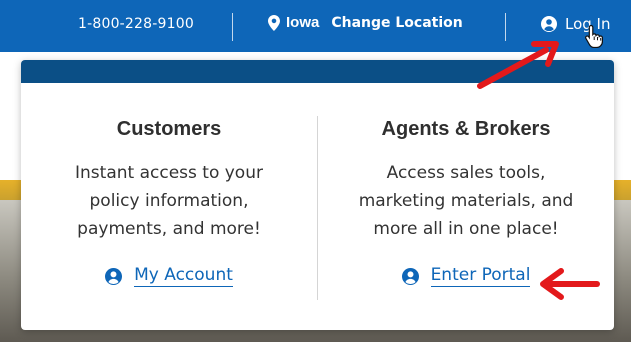  Describe the element at coordinates (183, 276) in the screenshot. I see `my-account-label: My Account` at that location.